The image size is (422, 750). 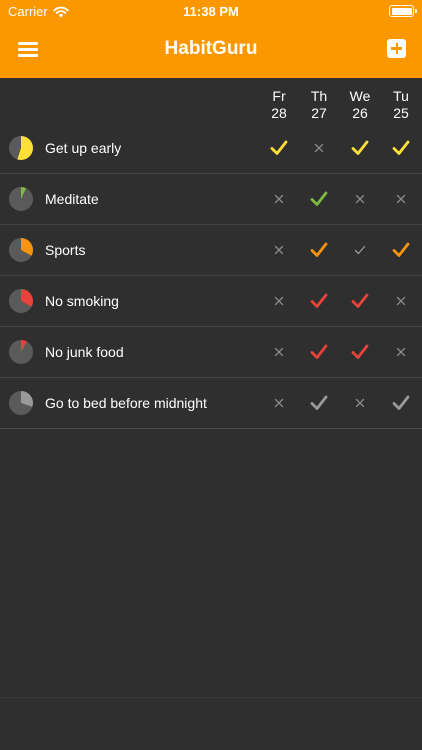 What do you see at coordinates (126, 403) in the screenshot?
I see `habit-name: Go to bed before midnight` at bounding box center [126, 403].